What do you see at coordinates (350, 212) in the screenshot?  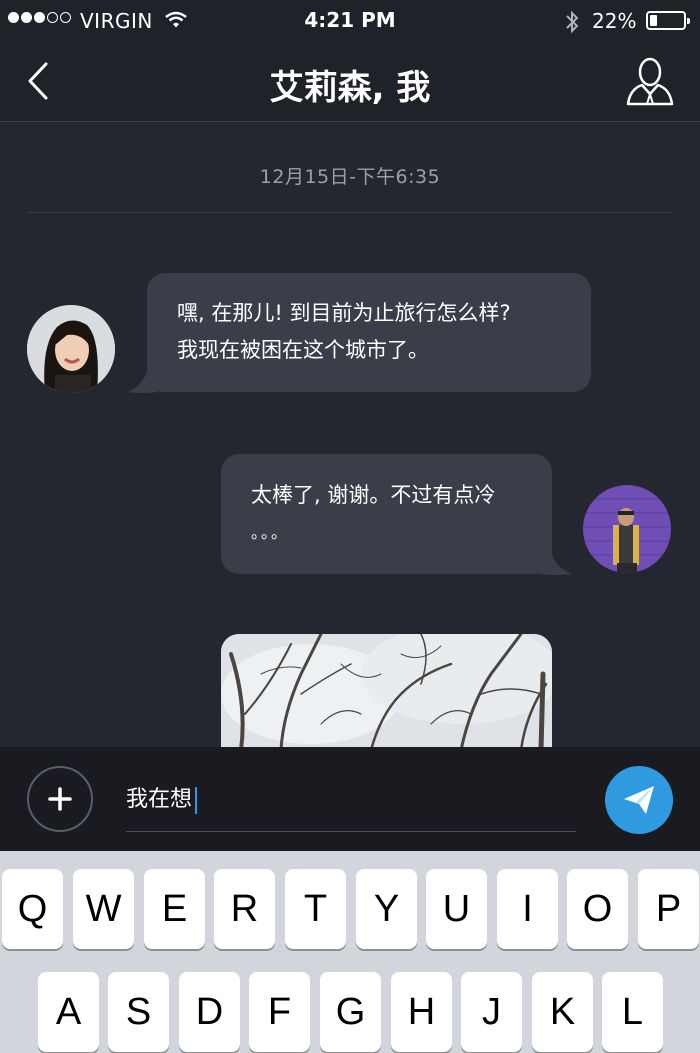 I see `divider` at bounding box center [350, 212].